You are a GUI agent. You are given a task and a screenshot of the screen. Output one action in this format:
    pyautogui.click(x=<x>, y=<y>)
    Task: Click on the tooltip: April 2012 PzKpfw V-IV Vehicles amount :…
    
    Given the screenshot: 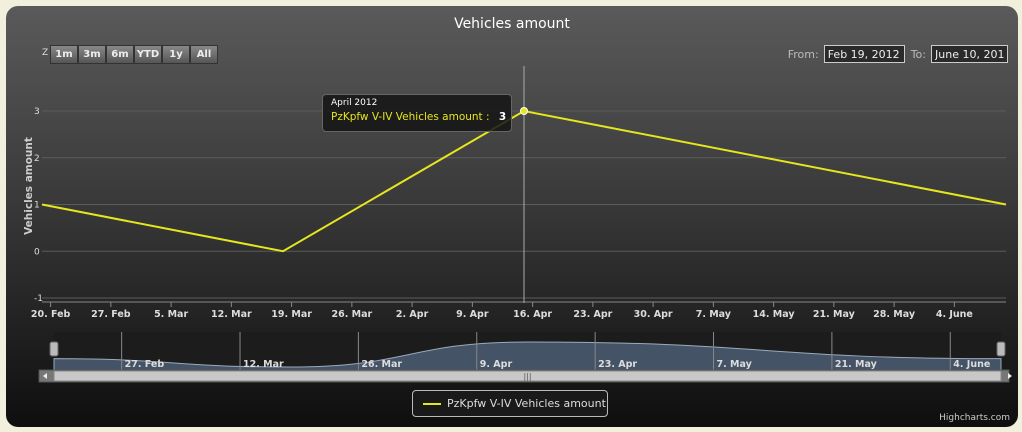 What is the action you would take?
    pyautogui.click(x=417, y=113)
    